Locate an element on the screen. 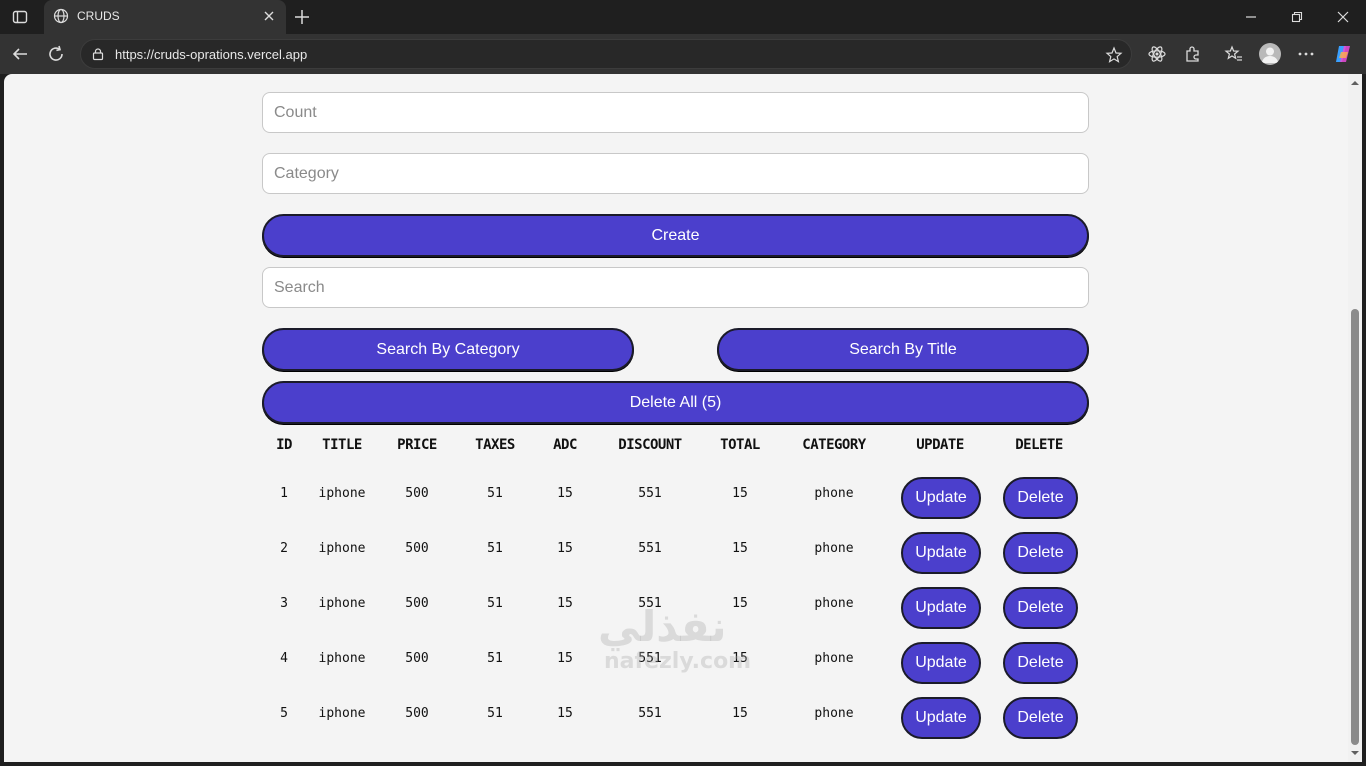  header-ads: ADC is located at coordinates (565, 445).